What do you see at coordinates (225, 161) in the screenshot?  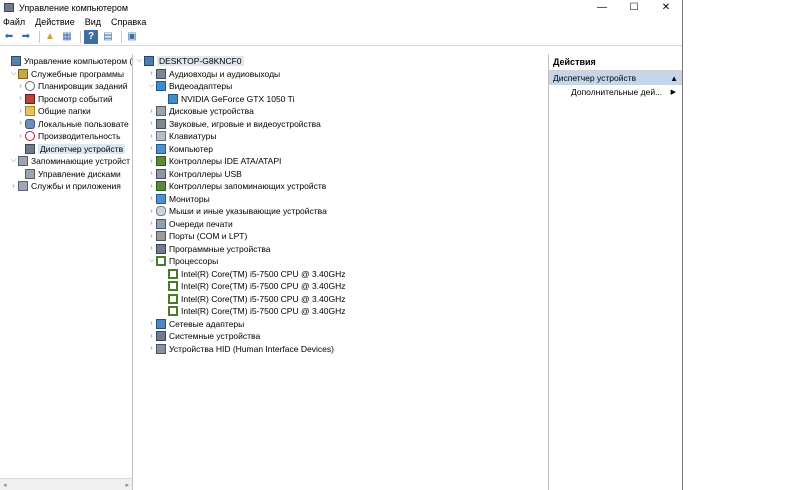 I see `tree-item-label: Контроллеры IDE ATA/ATAPI` at bounding box center [225, 161].